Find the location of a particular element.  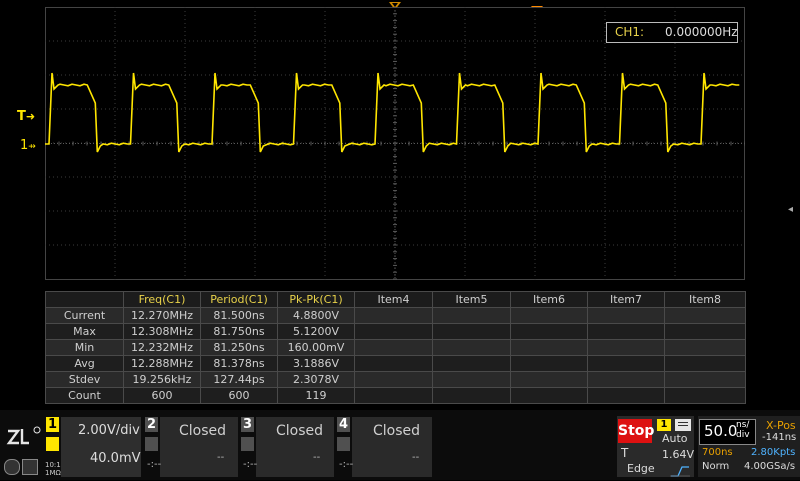

meas-value-cell: 2.3078V is located at coordinates (316, 379).